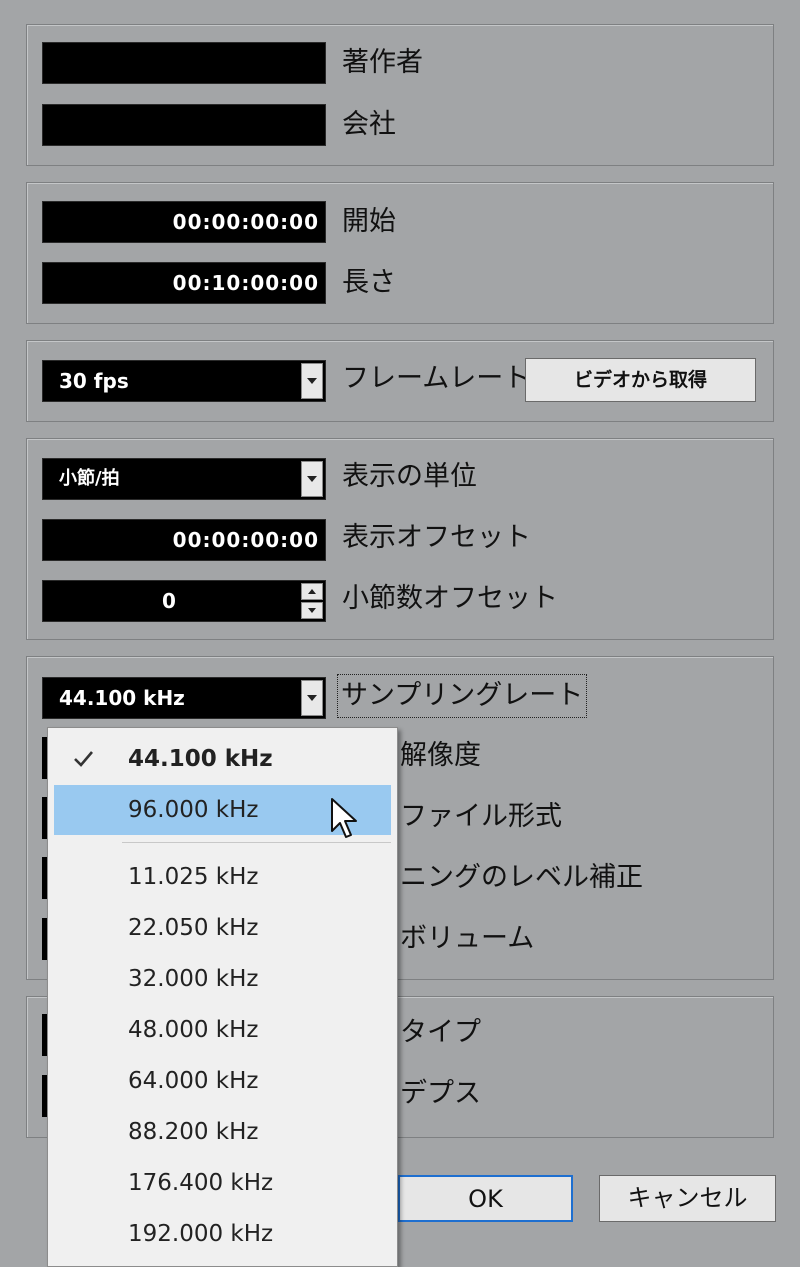  I want to click on author-label: 著作者, so click(382, 62).